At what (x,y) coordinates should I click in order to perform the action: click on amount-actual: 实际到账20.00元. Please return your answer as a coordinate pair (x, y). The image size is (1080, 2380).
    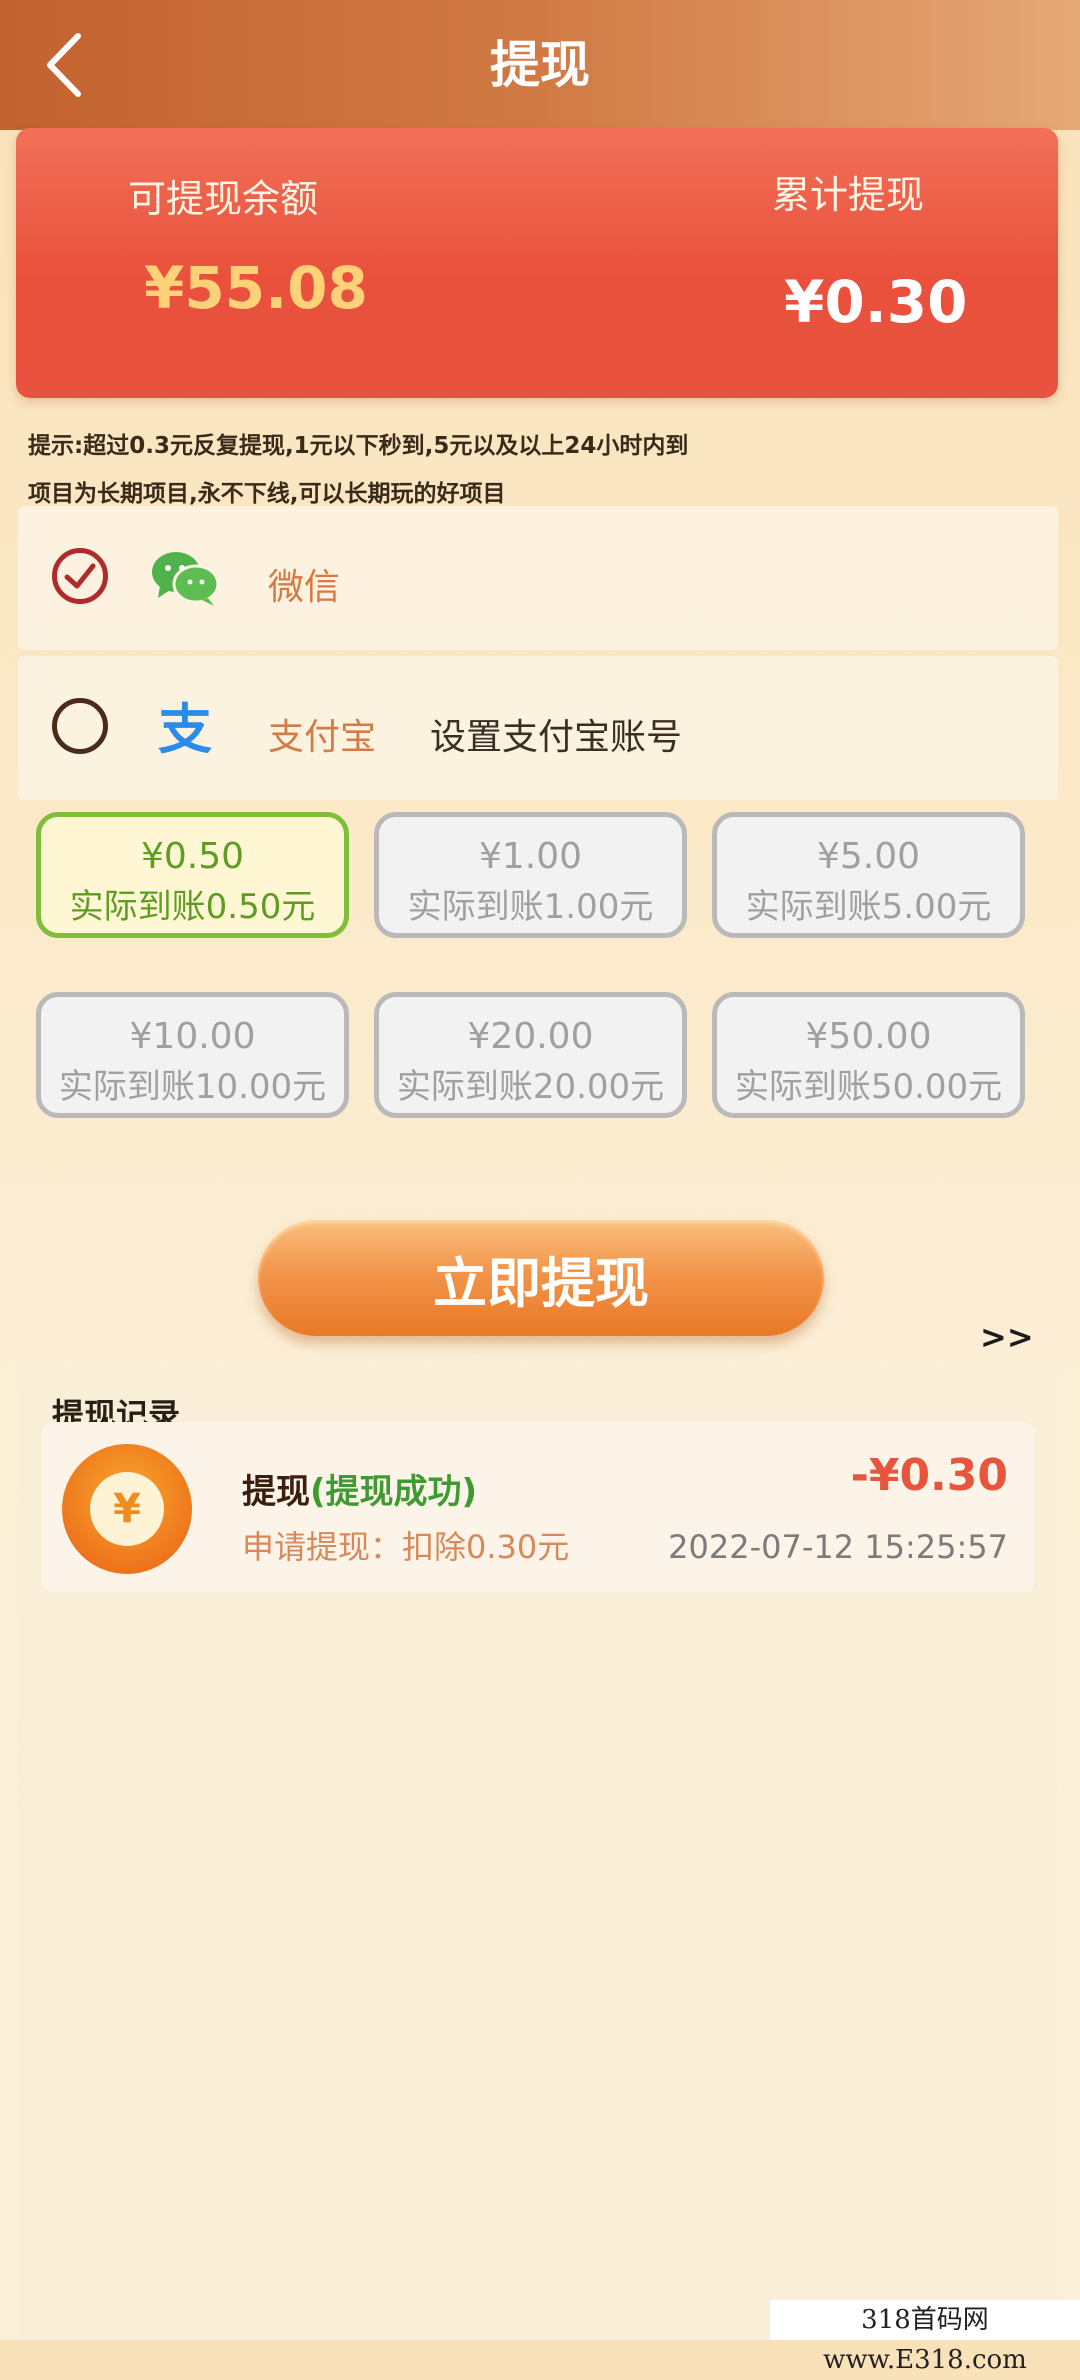
    Looking at the image, I should click on (530, 1087).